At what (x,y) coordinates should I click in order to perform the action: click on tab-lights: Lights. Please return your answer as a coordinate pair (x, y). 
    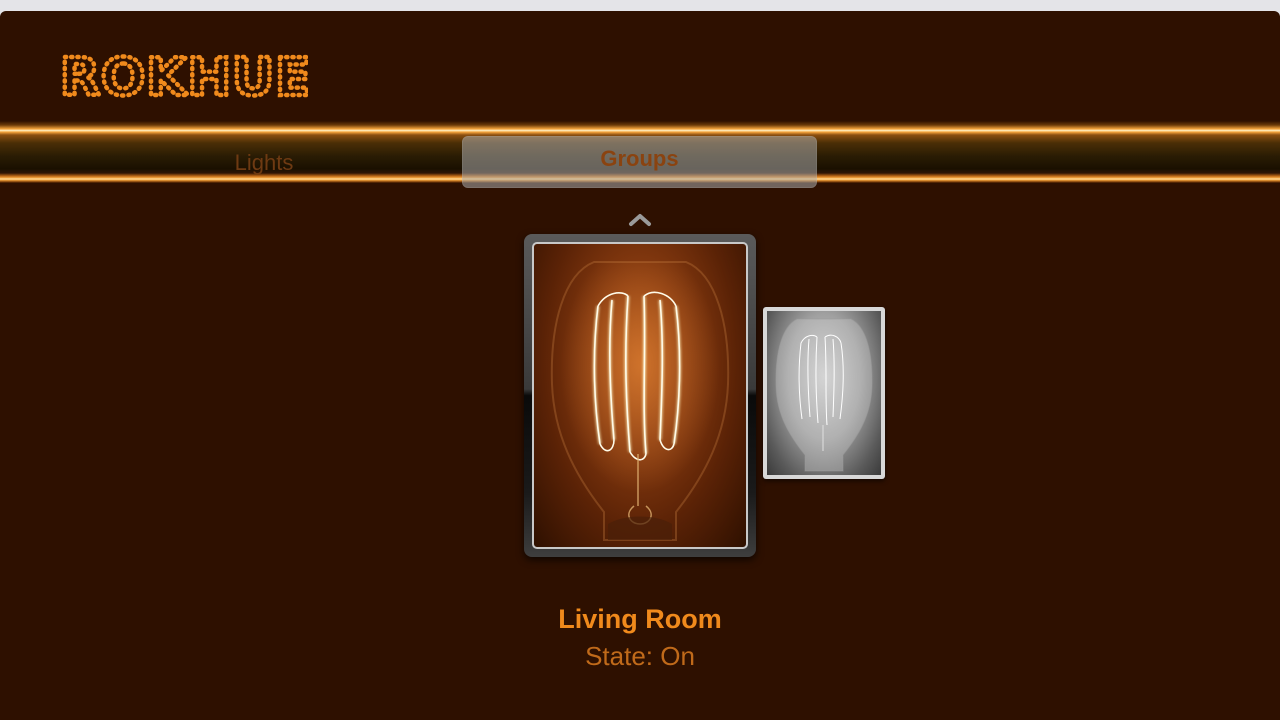
    Looking at the image, I should click on (264, 163).